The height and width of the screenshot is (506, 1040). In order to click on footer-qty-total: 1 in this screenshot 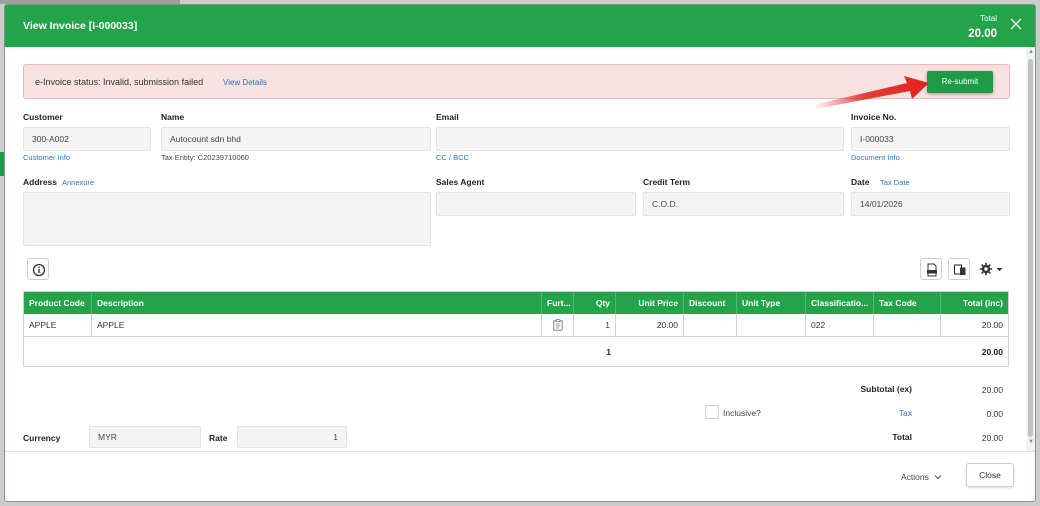, I will do `click(608, 352)`.